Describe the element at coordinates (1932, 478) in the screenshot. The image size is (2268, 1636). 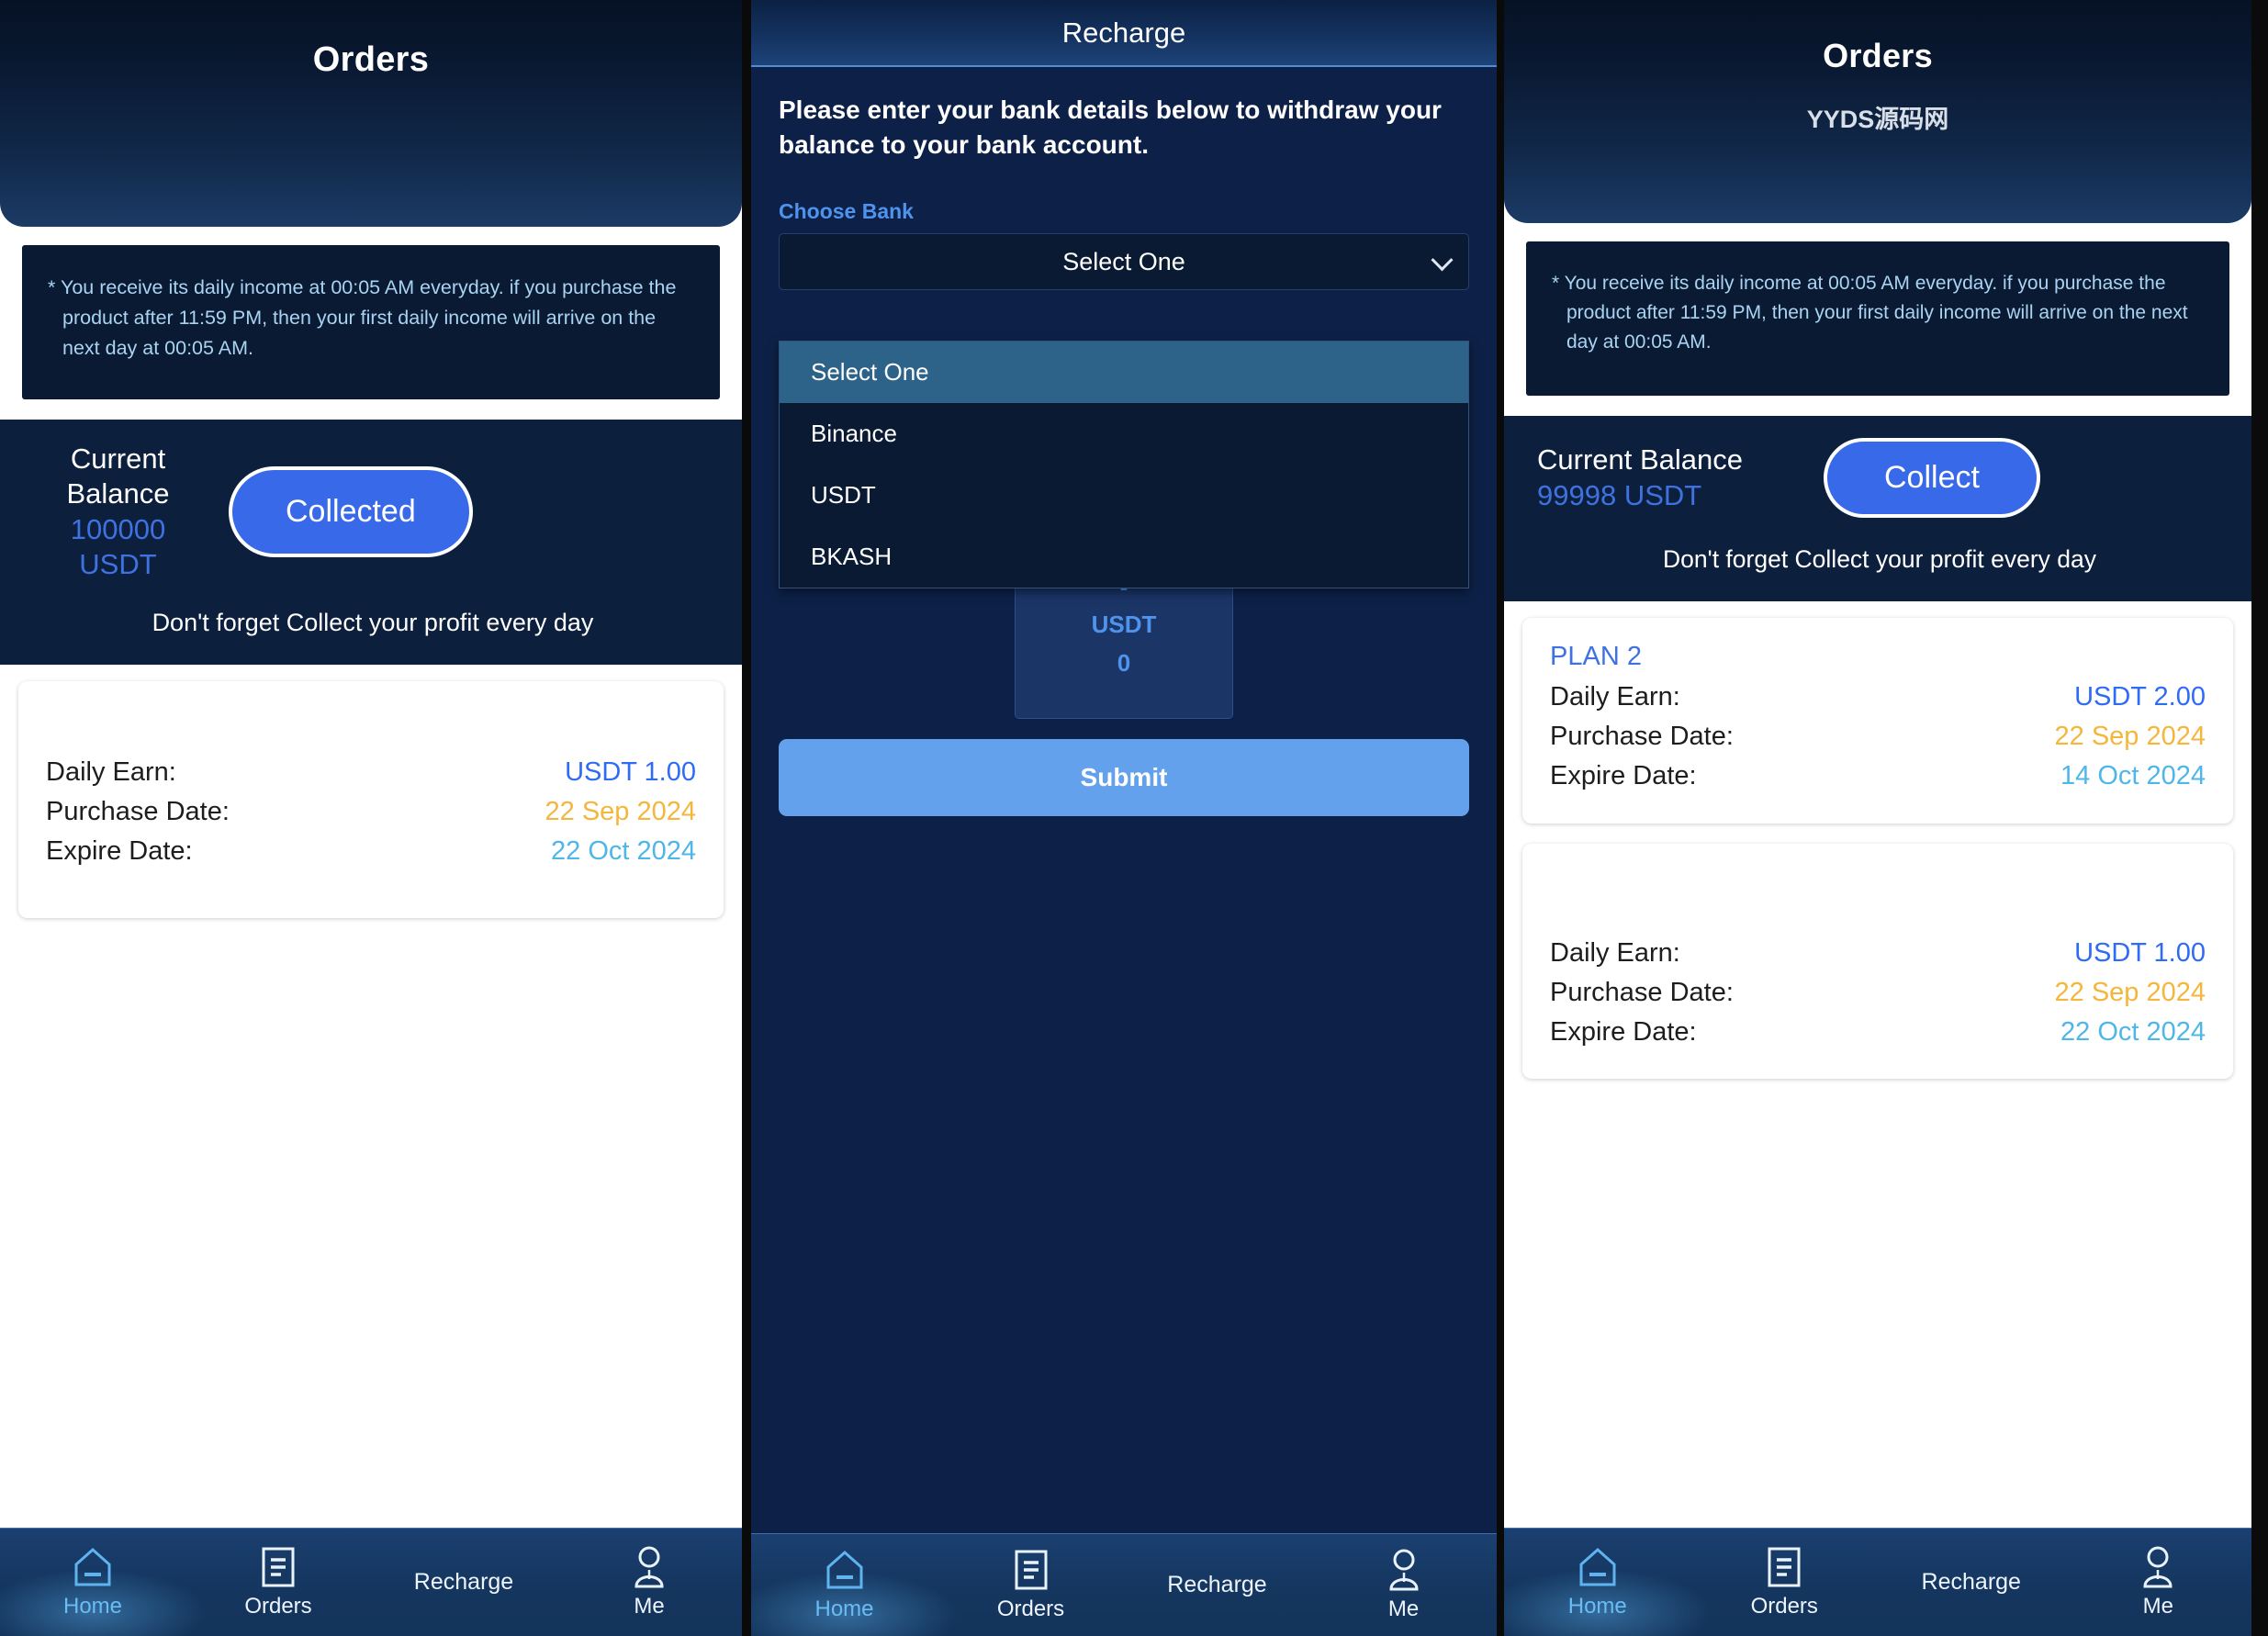
I see `collect-button: Collect` at that location.